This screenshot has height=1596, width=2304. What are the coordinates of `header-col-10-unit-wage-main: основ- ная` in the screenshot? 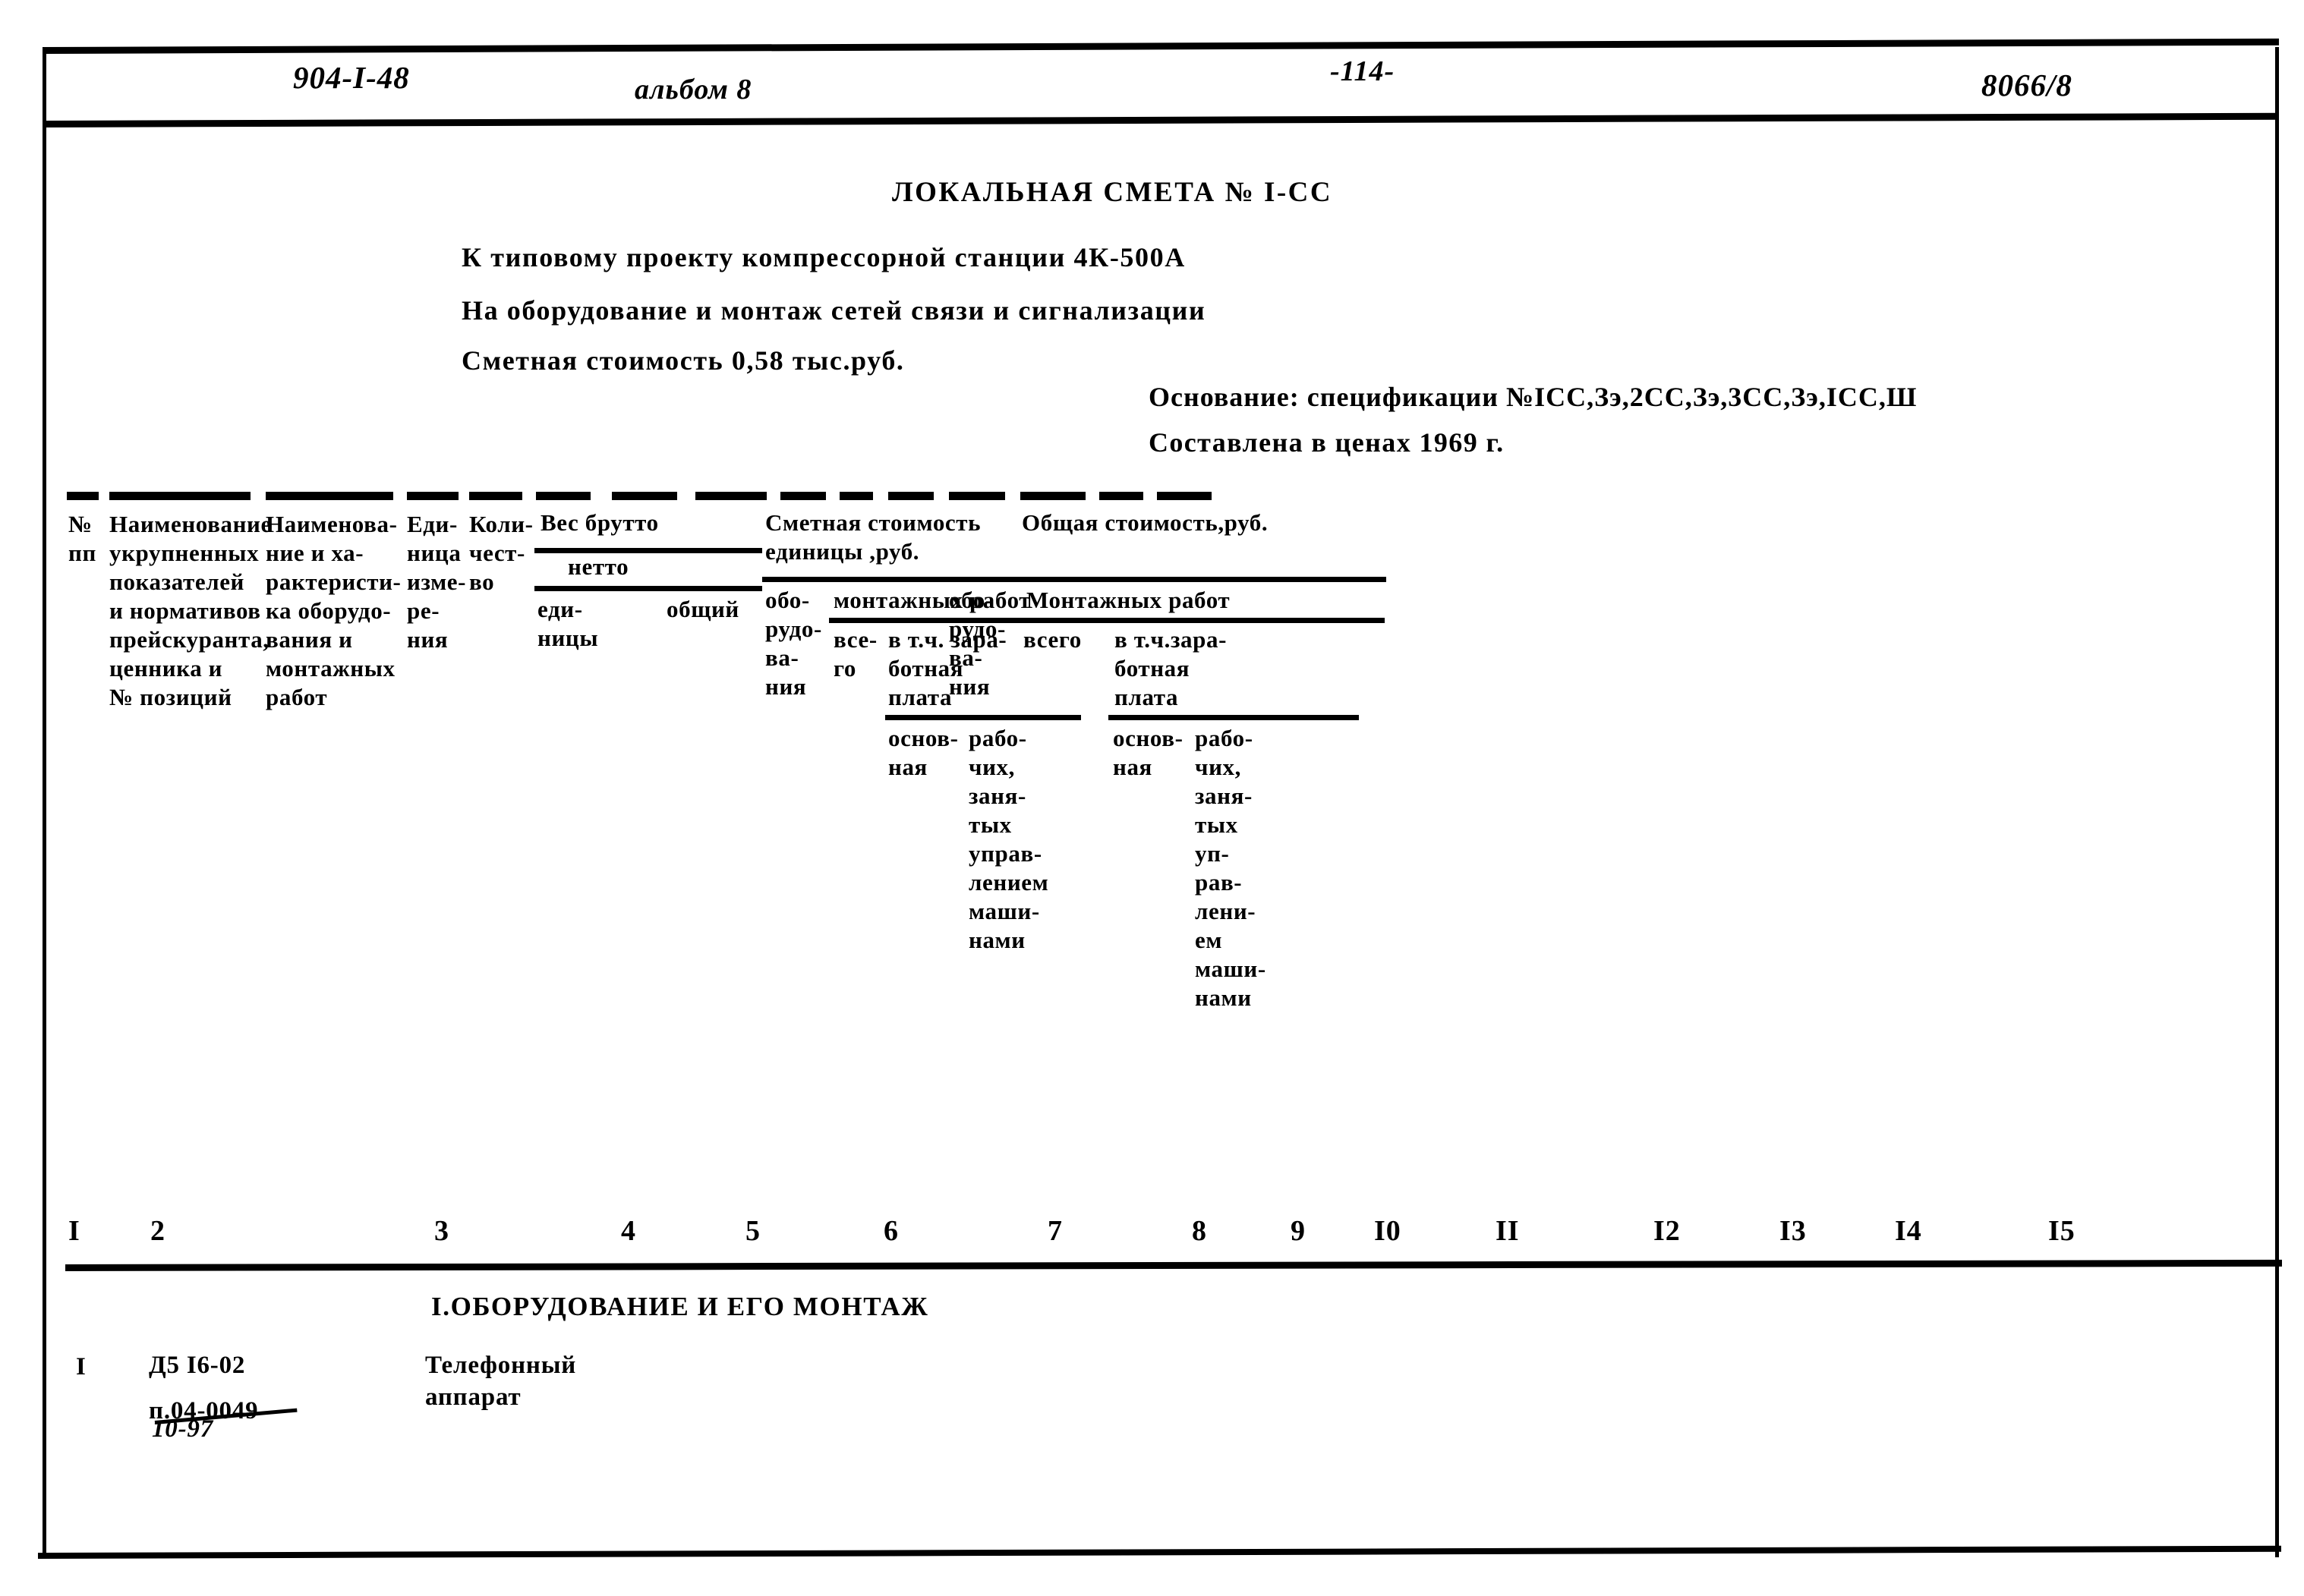 It's located at (924, 752).